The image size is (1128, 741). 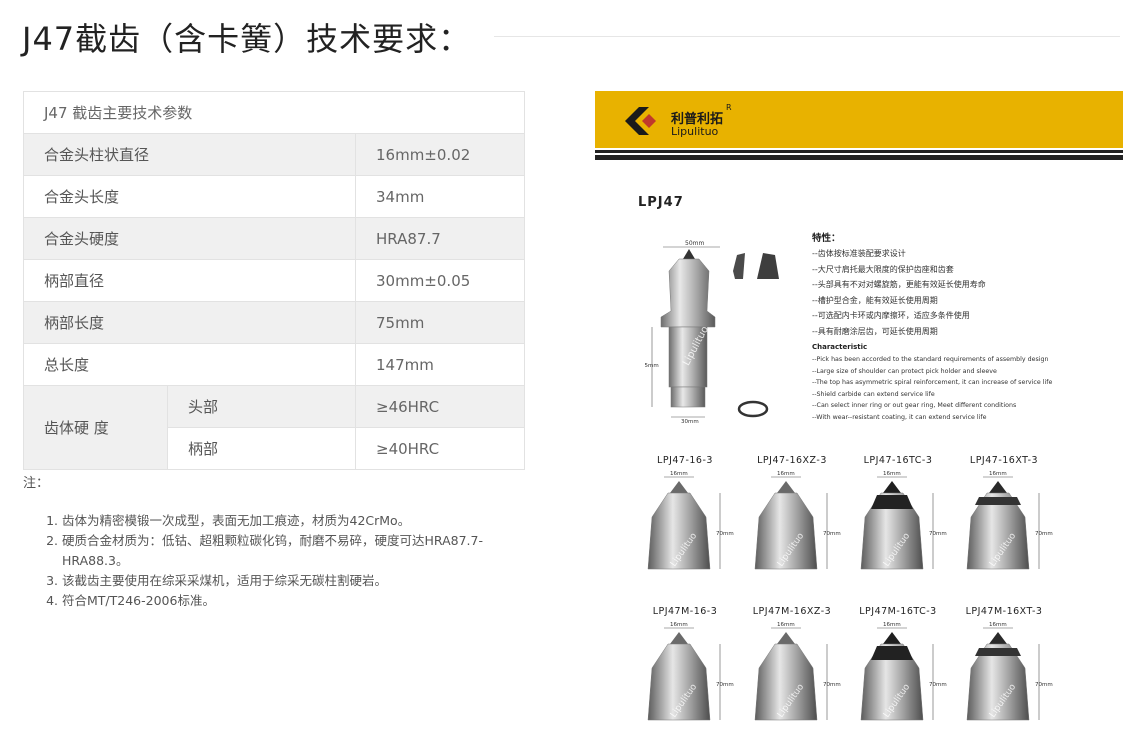 I want to click on variant-card: LPJ47-16XZ-3 16mm 70mm Lipulituo, so click(x=792, y=525).